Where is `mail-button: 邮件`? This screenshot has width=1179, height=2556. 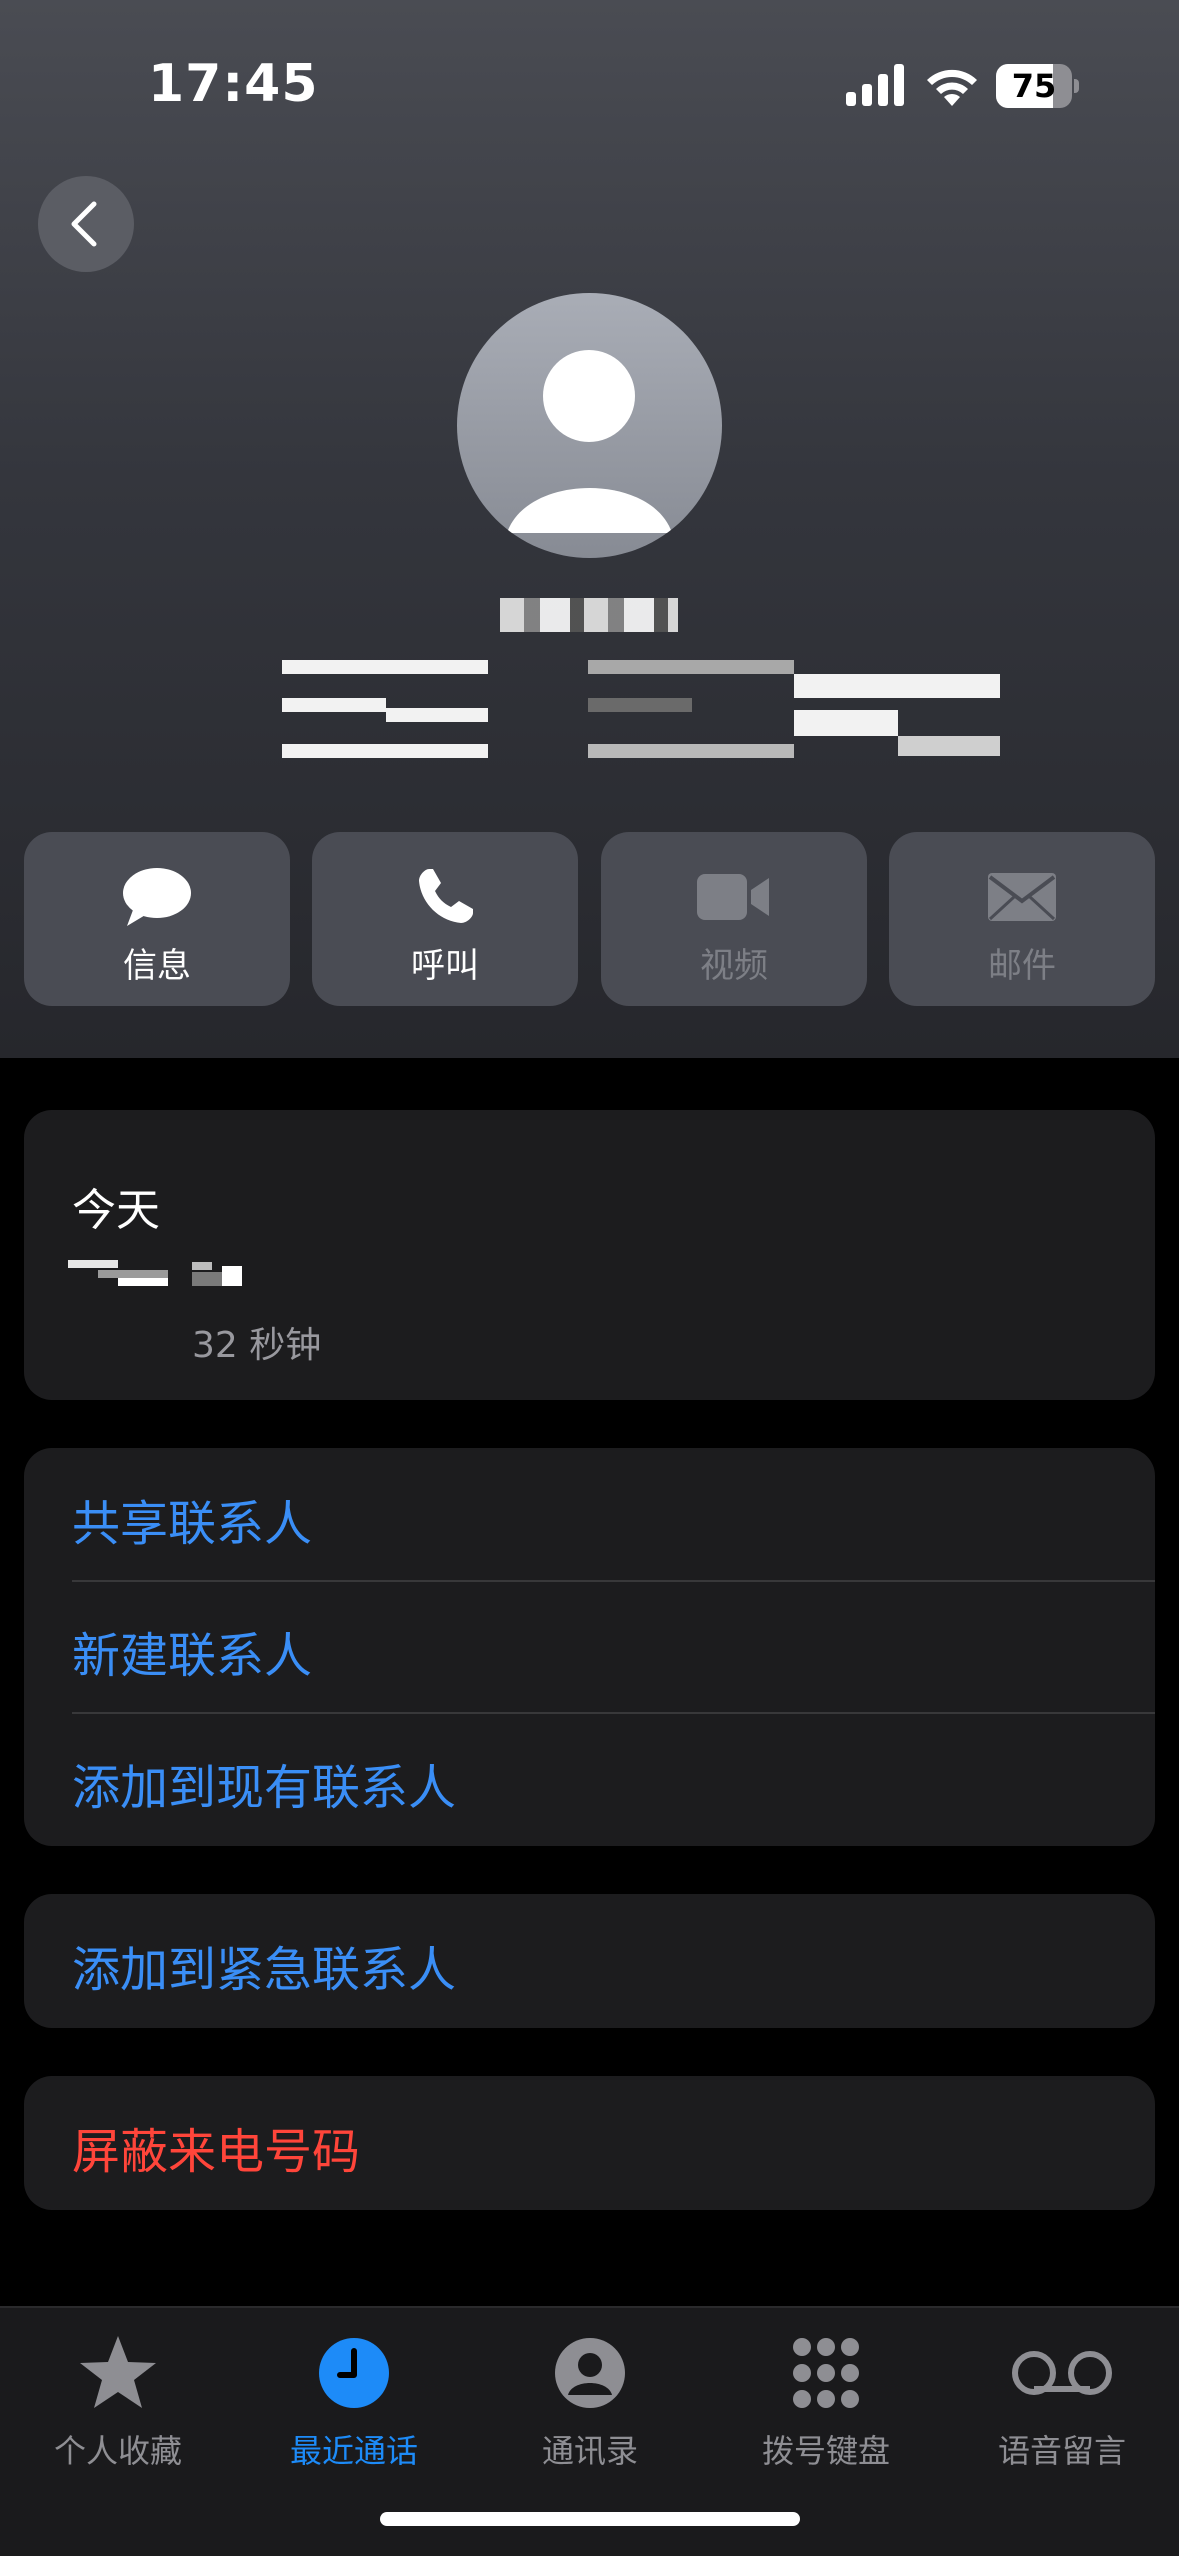
mail-button: 邮件 is located at coordinates (1022, 919).